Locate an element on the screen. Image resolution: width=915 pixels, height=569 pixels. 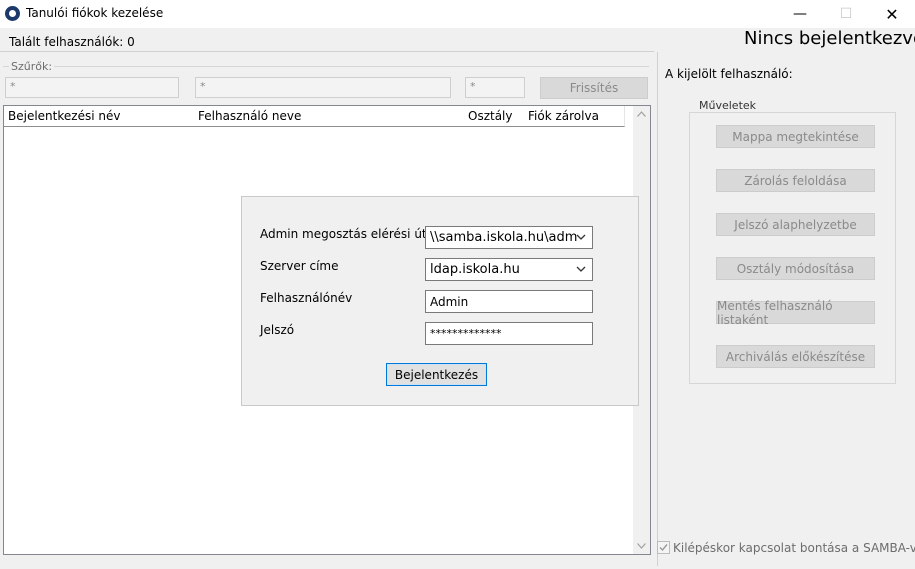
login-button: Bejelentkezés is located at coordinates (436, 374).